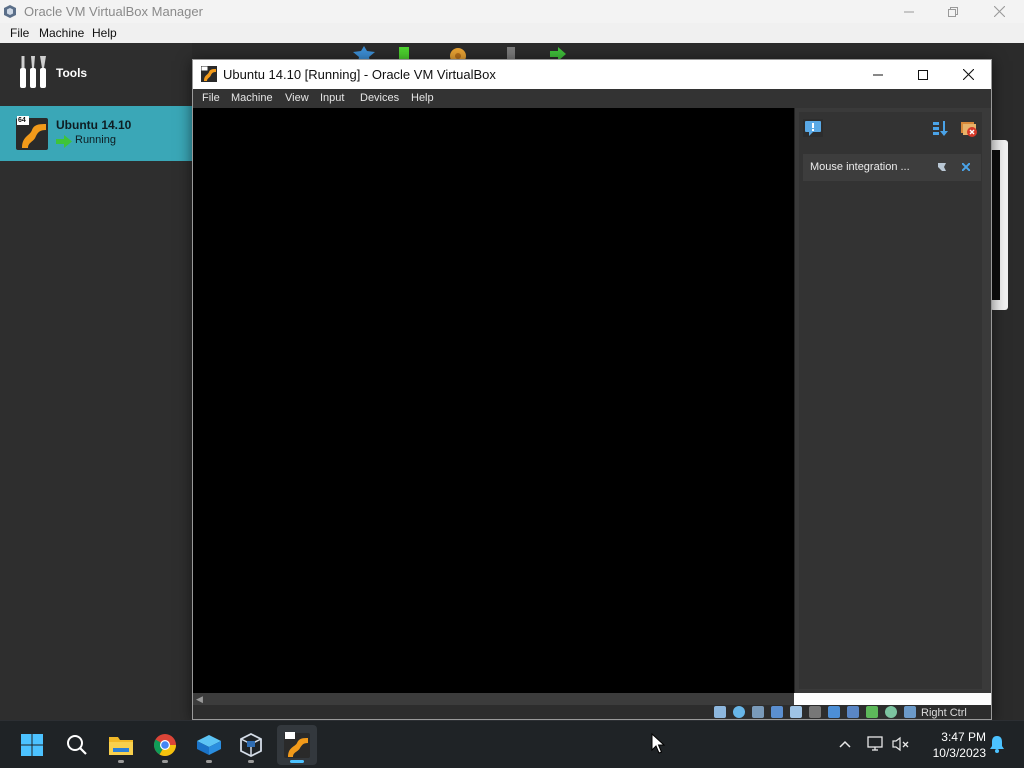 The image size is (1024, 768). Describe the element at coordinates (959, 753) in the screenshot. I see `clock-date: 10/3/2023` at that location.